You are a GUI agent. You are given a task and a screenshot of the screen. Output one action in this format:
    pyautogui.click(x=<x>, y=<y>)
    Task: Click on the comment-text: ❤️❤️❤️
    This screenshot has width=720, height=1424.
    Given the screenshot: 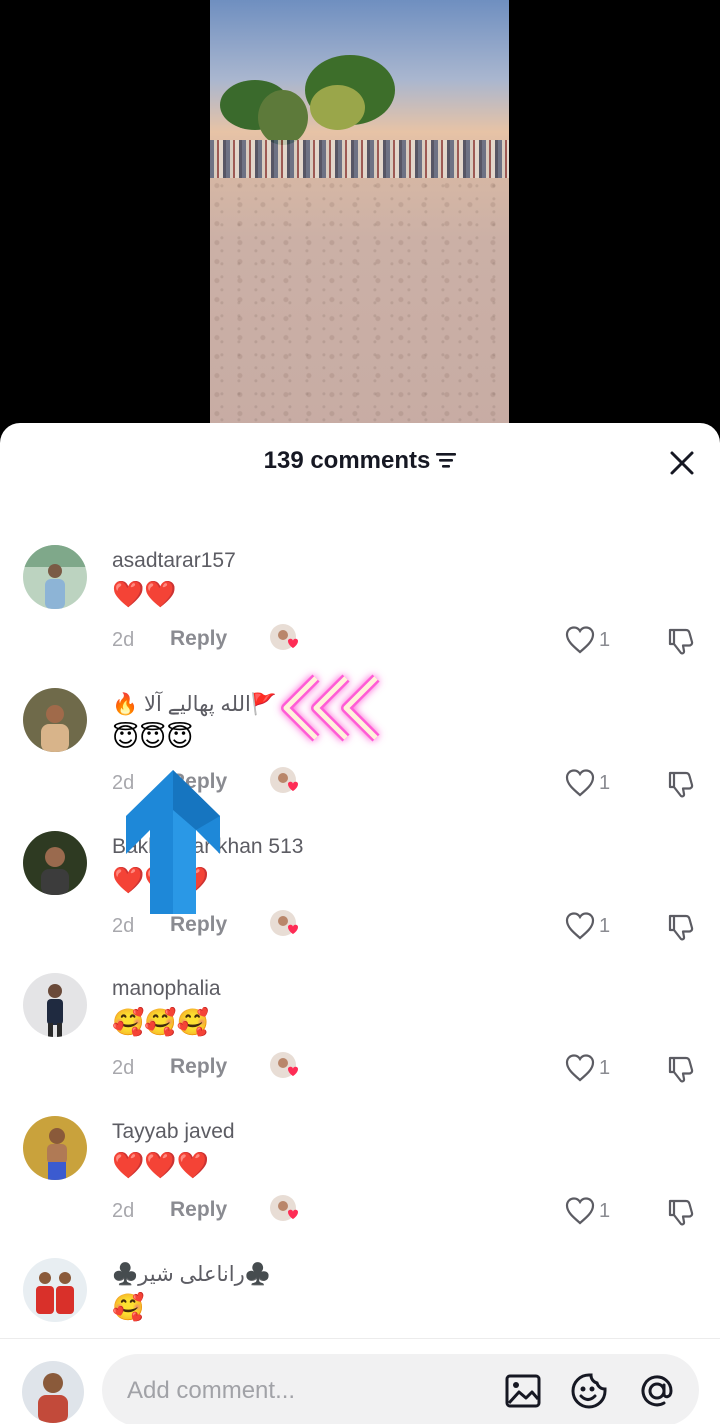 What is the action you would take?
    pyautogui.click(x=161, y=1165)
    